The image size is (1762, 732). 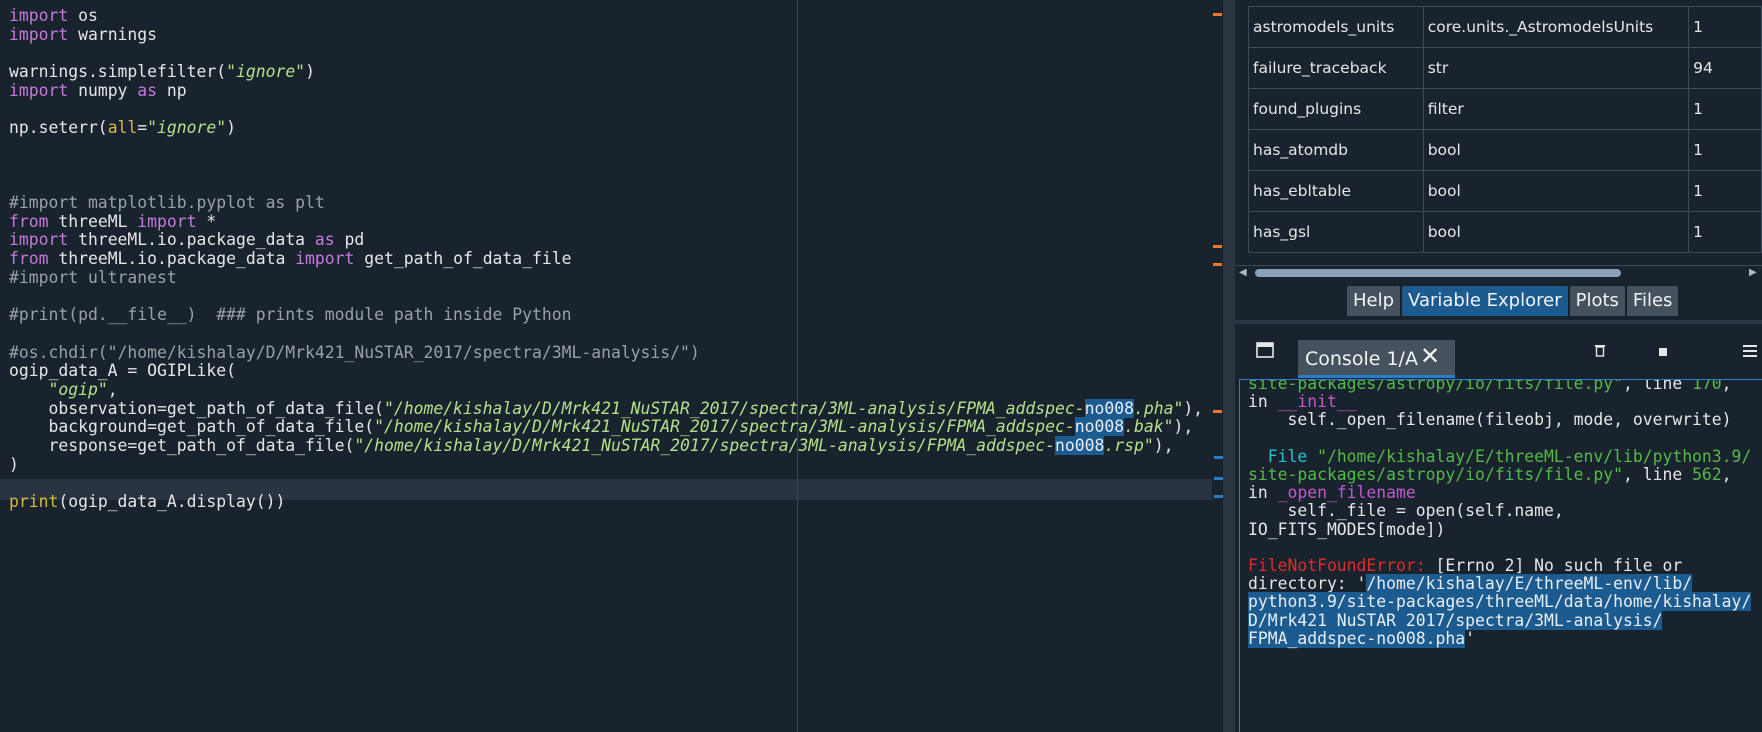 What do you see at coordinates (1265, 350) in the screenshot?
I see `window-icon` at bounding box center [1265, 350].